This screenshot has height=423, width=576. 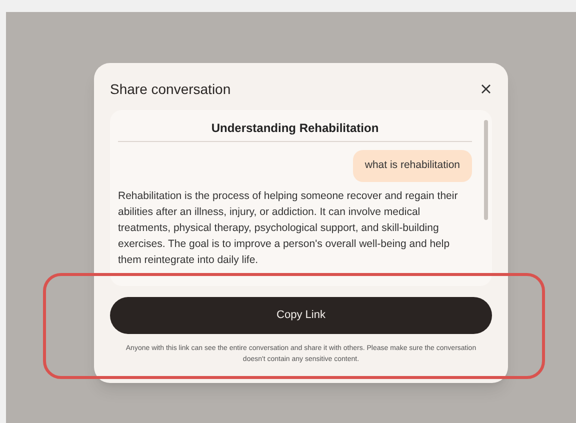 What do you see at coordinates (288, 228) in the screenshot?
I see `assistant-message: Rehabilitation is the process of helping someone recover and regain their abilities after an illness, injury, or addiction. It can involve medical treatments, physical therapy, psychological support, and skill-building exercises. The goal is to improve a person's overall well-being and help them reintegrate into daily life.` at bounding box center [288, 228].